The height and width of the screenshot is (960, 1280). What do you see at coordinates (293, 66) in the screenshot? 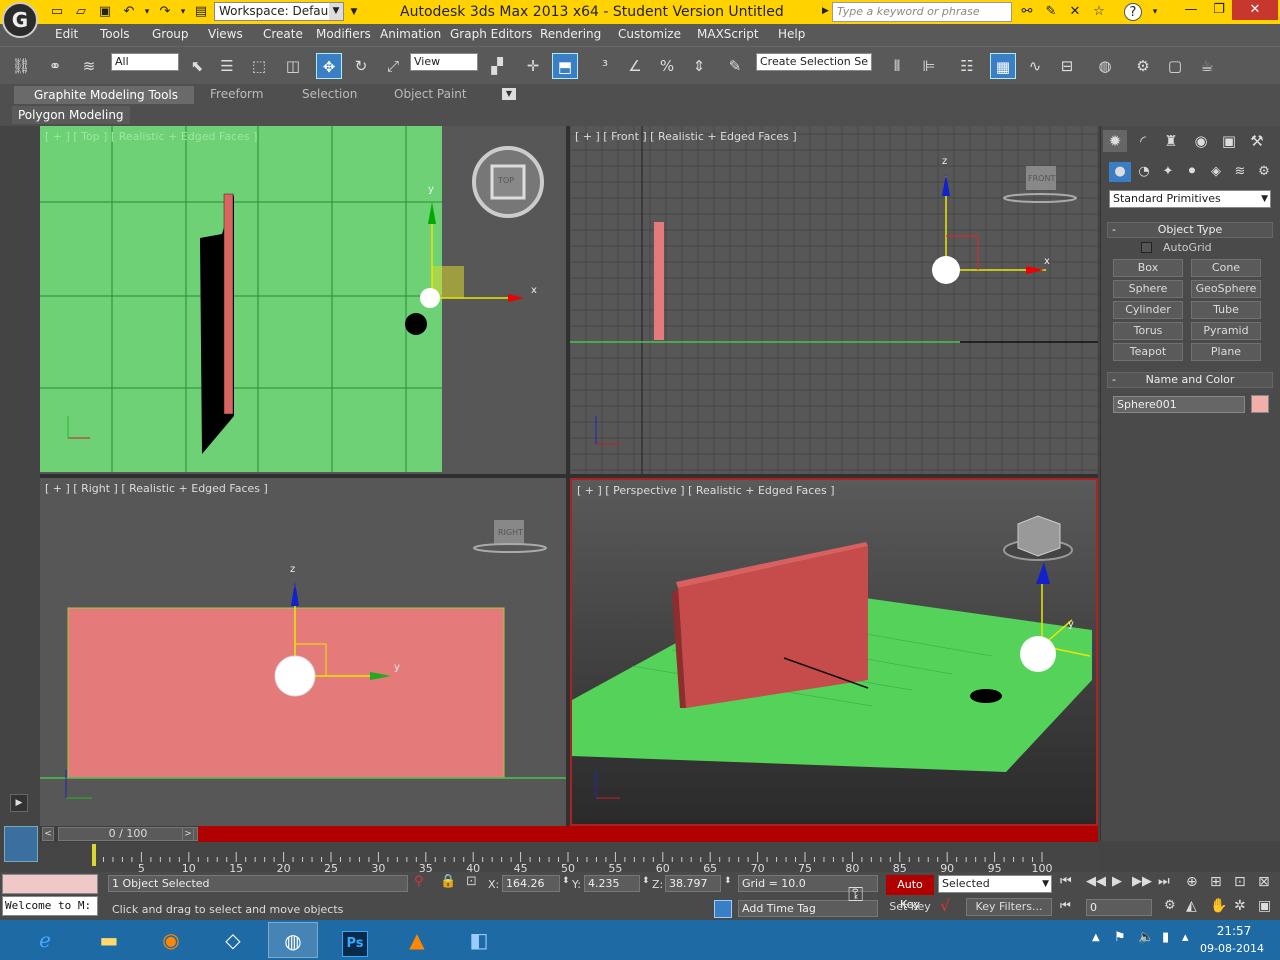
I see `window-crossing-icon: ◫` at bounding box center [293, 66].